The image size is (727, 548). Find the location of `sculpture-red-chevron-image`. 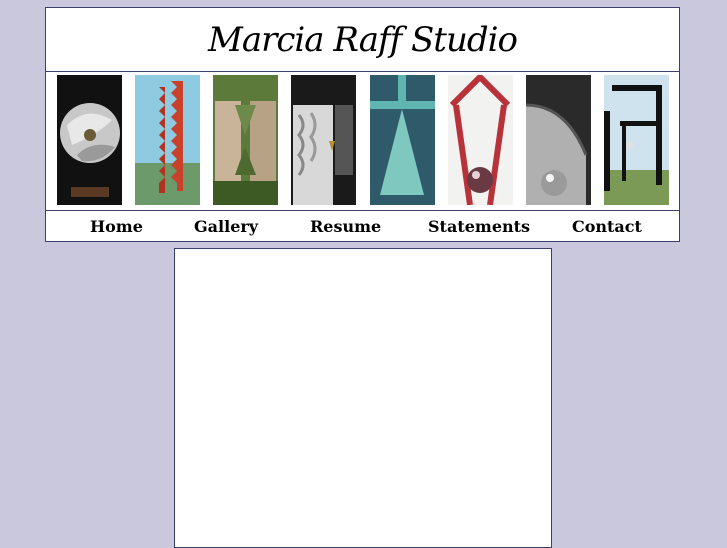

sculpture-red-chevron-image is located at coordinates (480, 140).